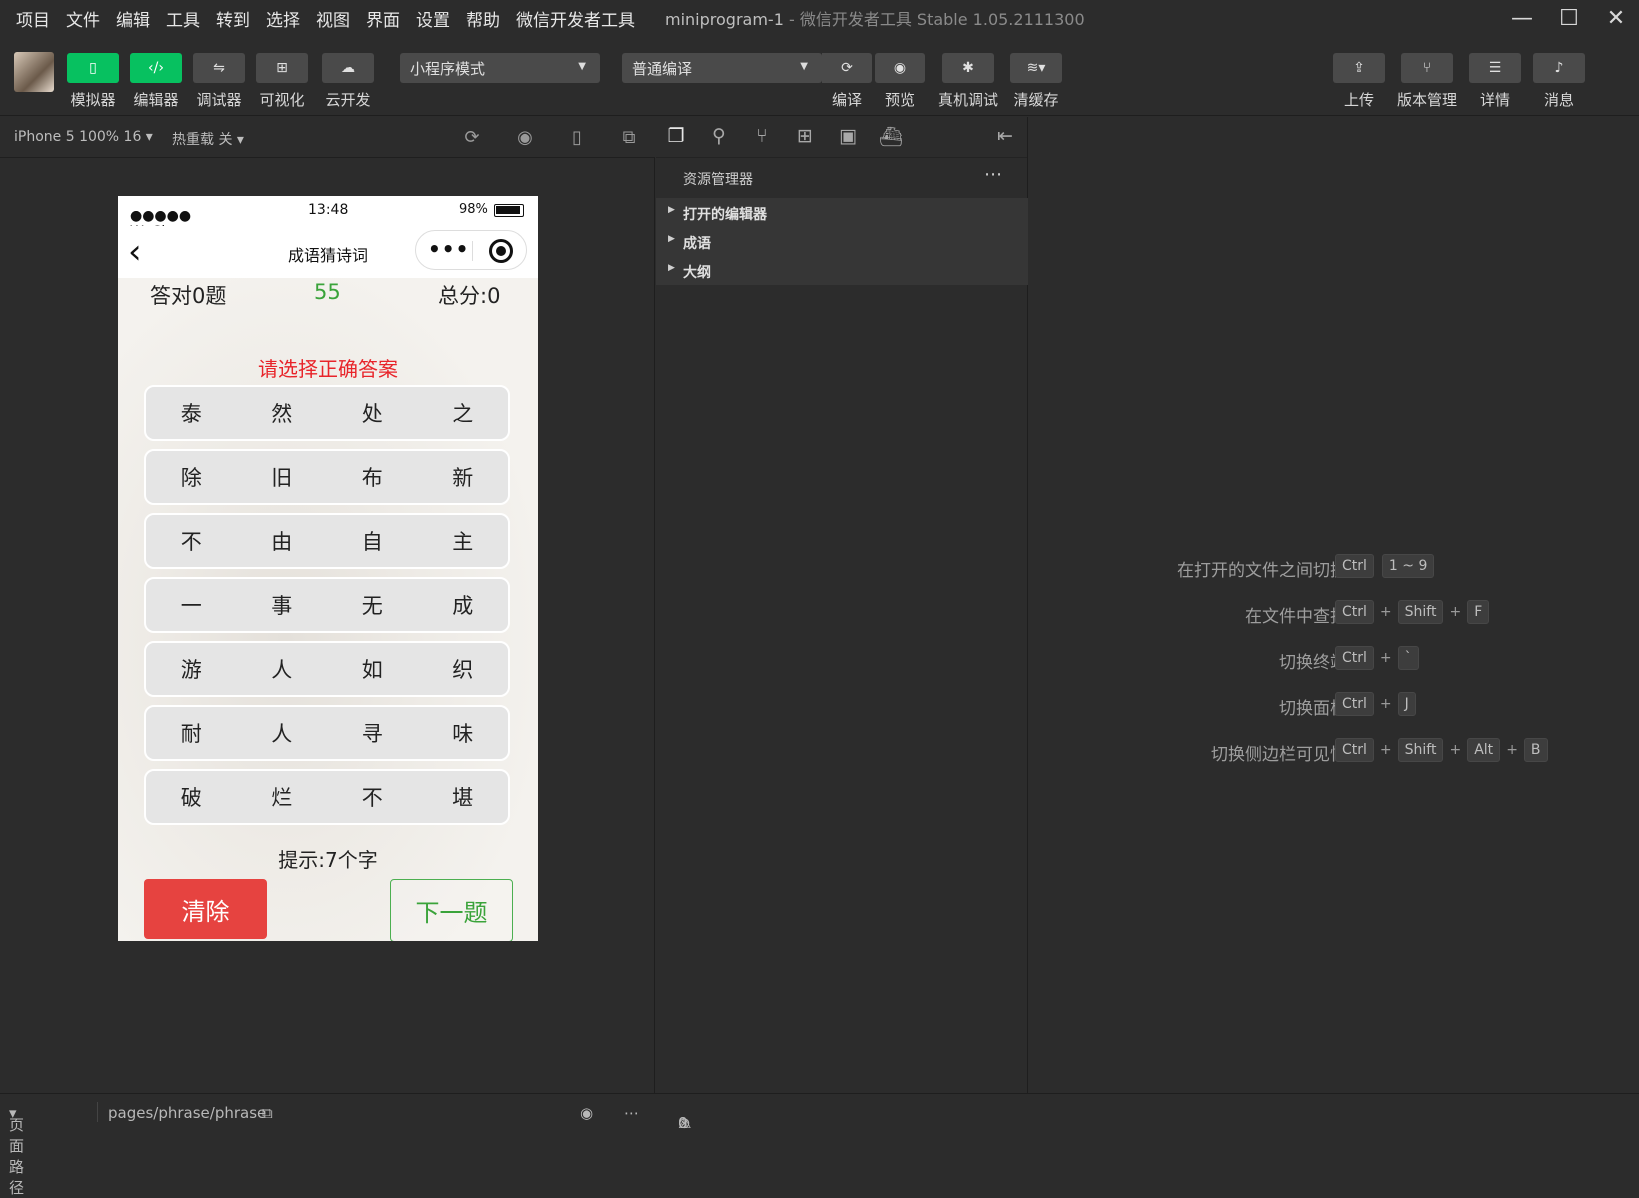 Image resolution: width=1639 pixels, height=1198 pixels. Describe the element at coordinates (525, 138) in the screenshot. I see `record-icon: ◉` at that location.